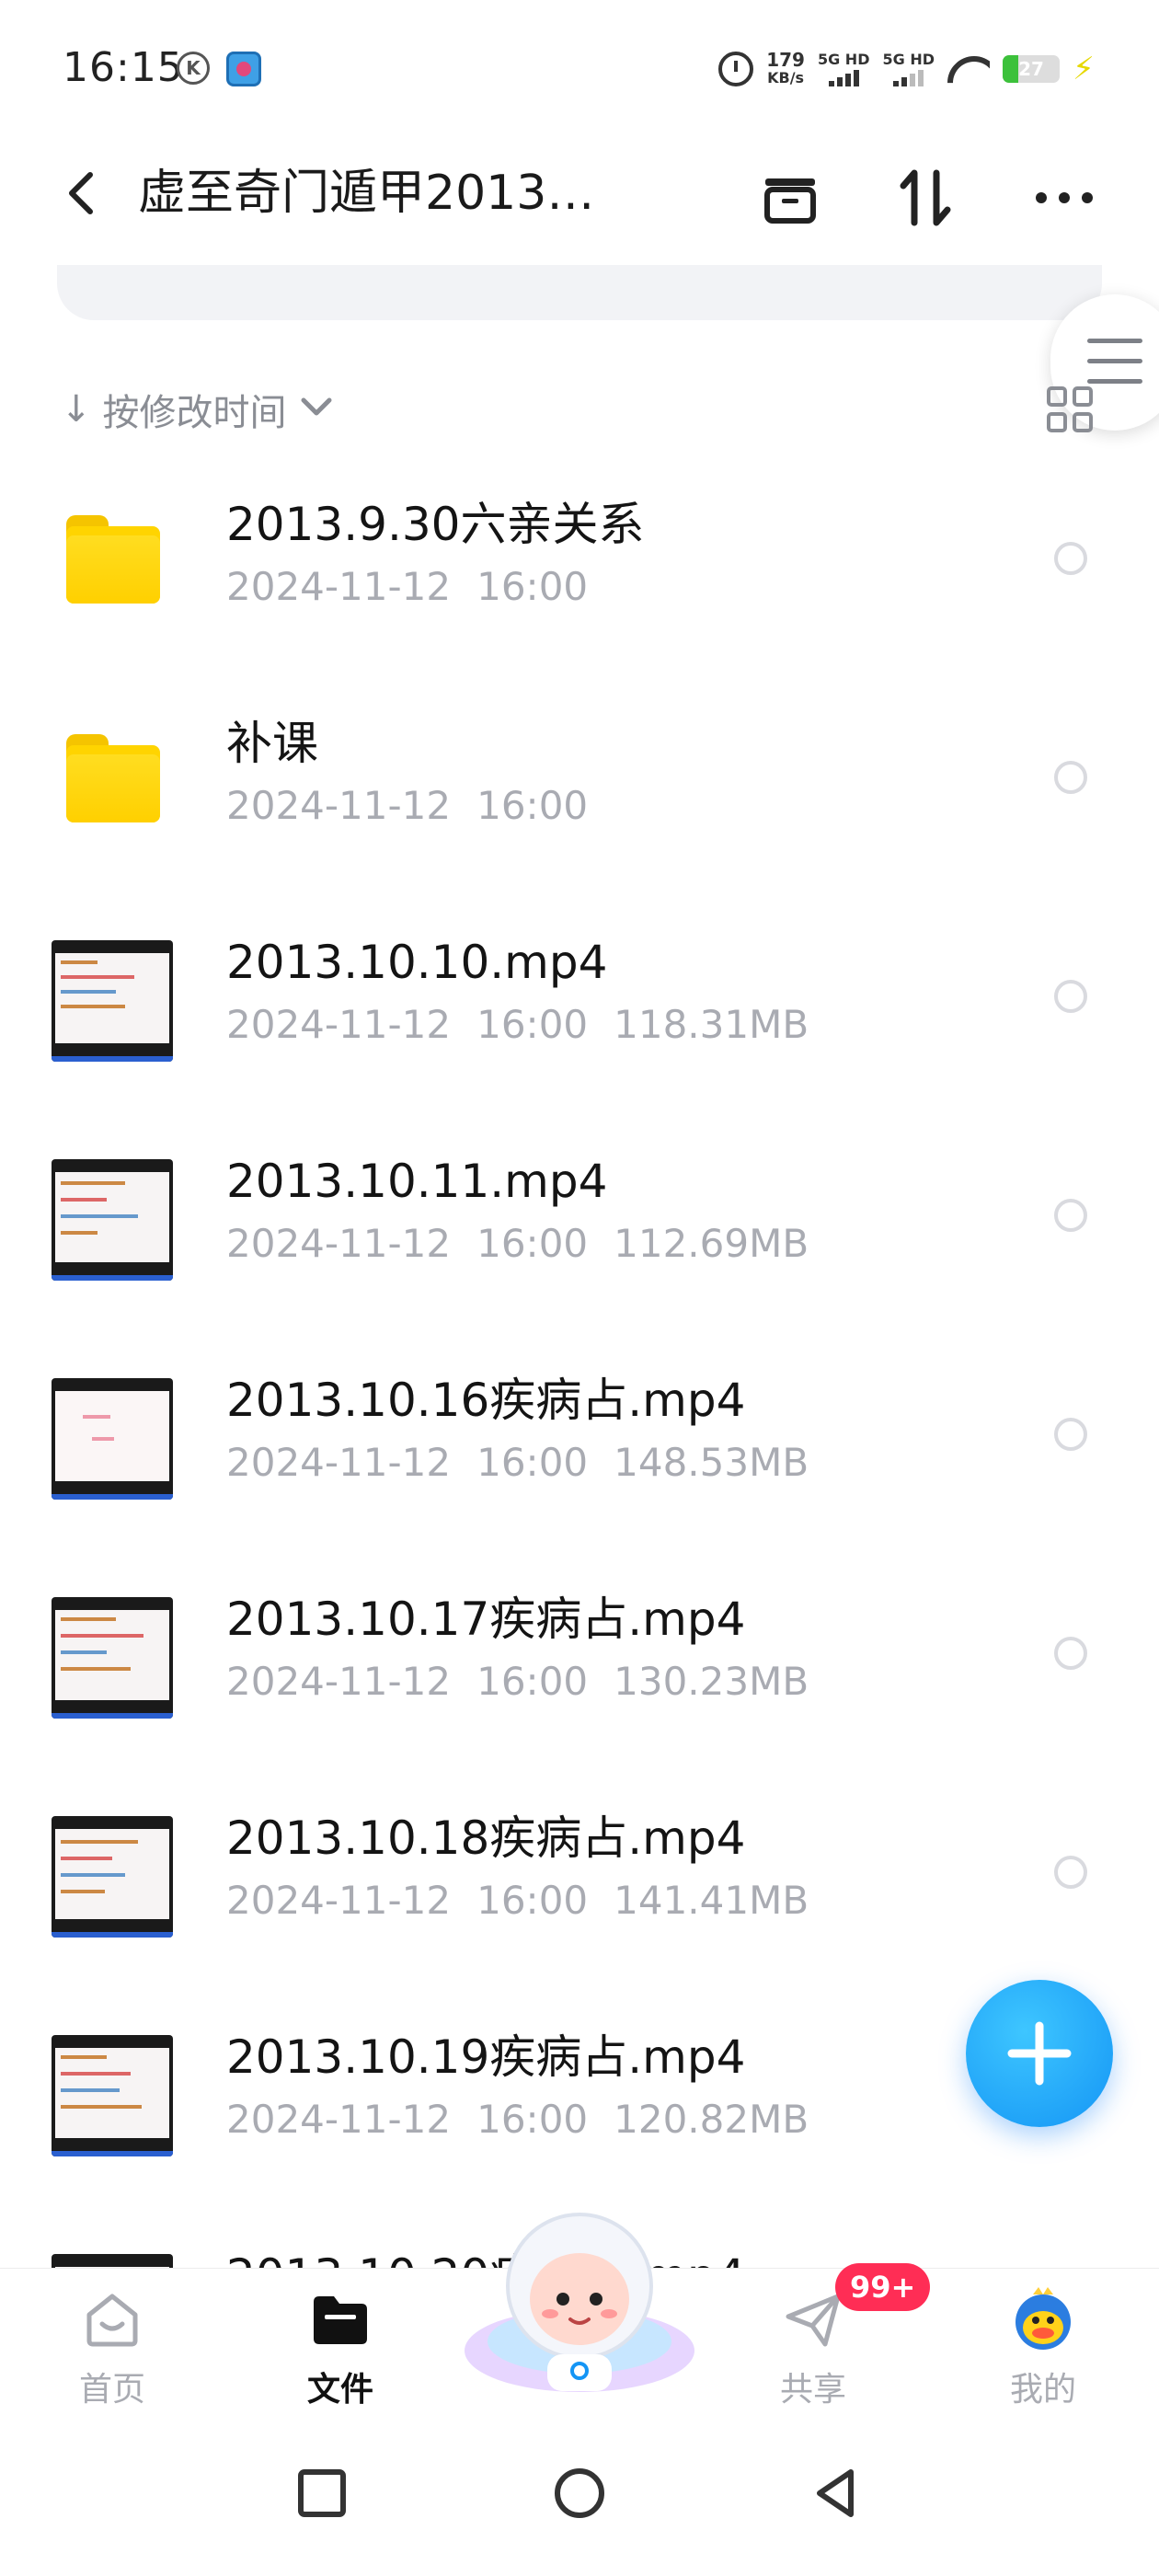 Image resolution: width=1159 pixels, height=2576 pixels. Describe the element at coordinates (339, 2390) in the screenshot. I see `nav-label-files: 文件` at that location.